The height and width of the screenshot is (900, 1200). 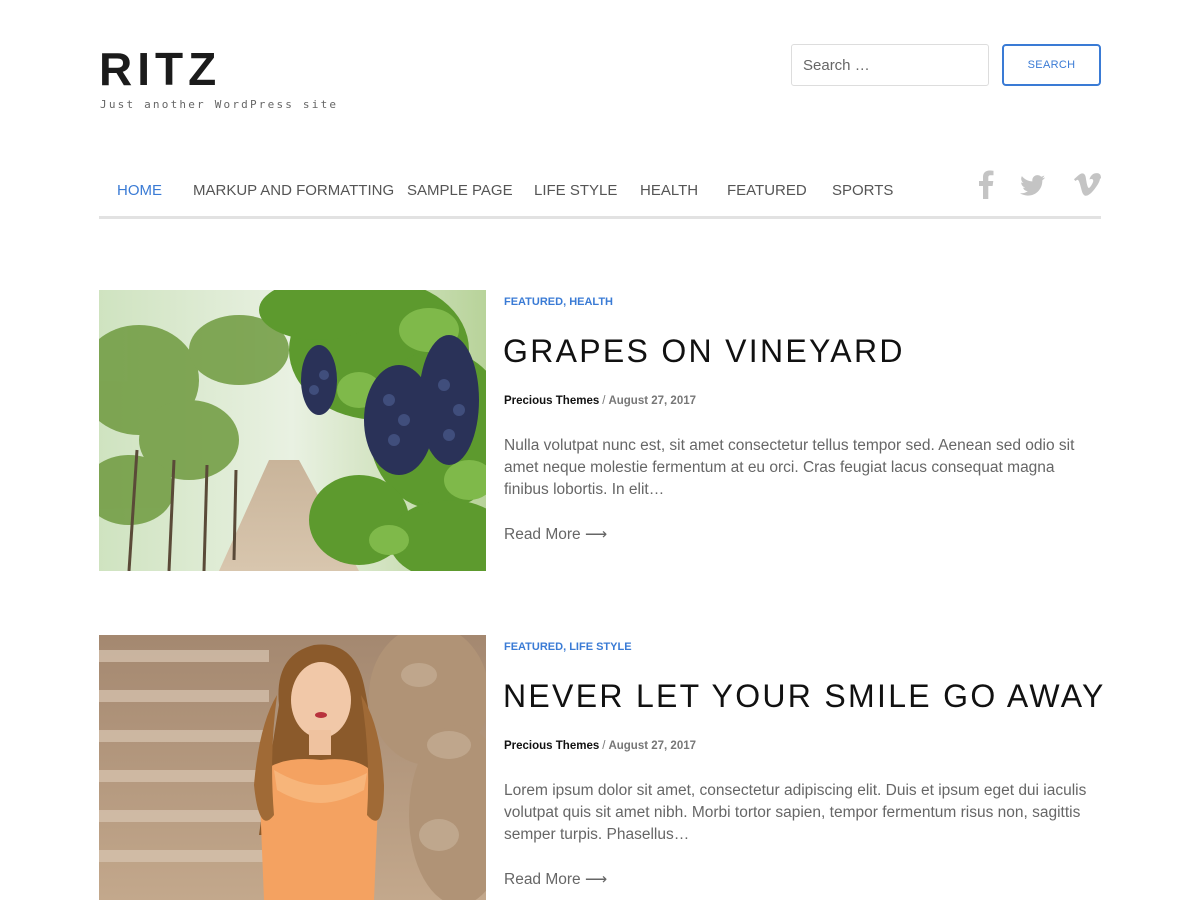 What do you see at coordinates (292, 767) in the screenshot?
I see `post-thumbnail-smile` at bounding box center [292, 767].